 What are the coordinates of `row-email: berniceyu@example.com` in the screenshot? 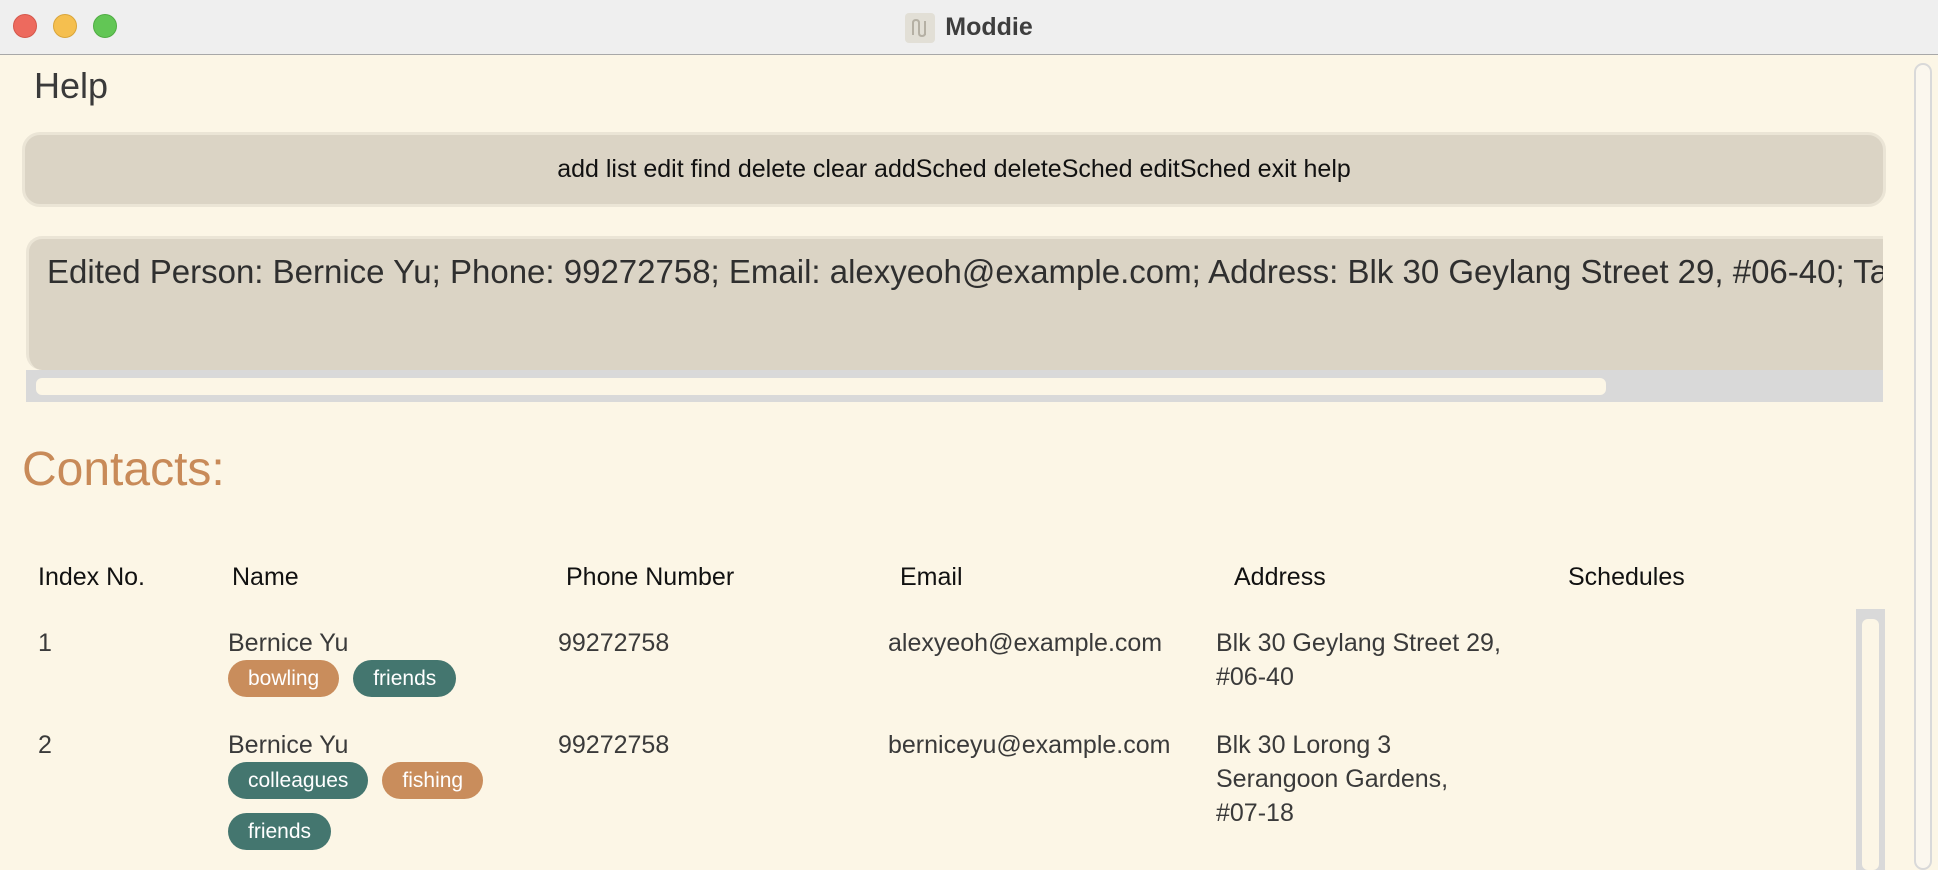 It's located at (1029, 745).